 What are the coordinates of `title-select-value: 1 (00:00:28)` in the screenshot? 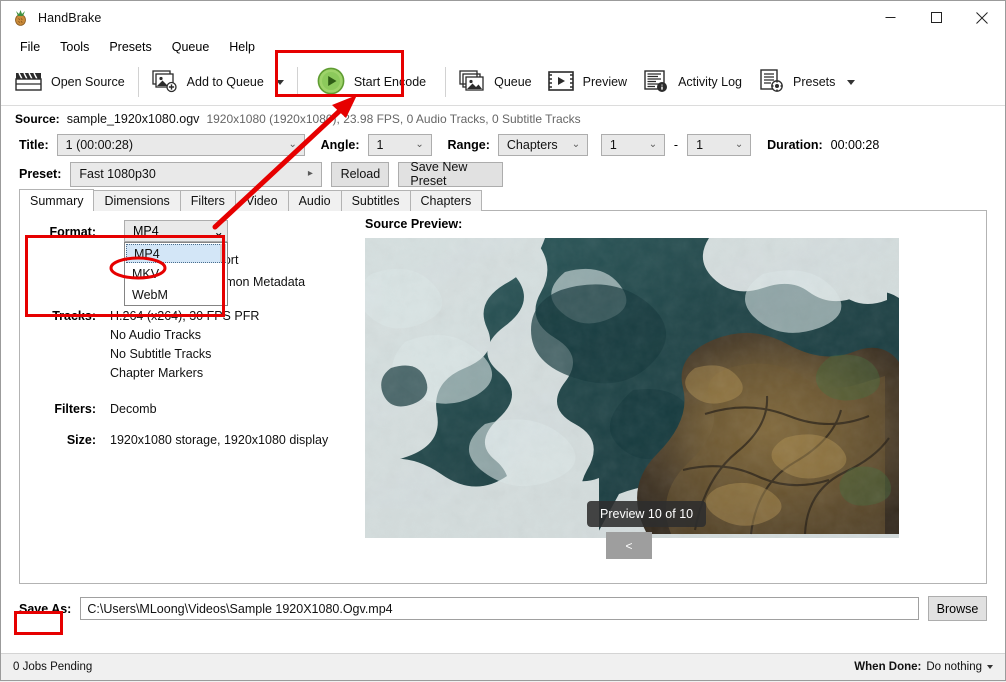 It's located at (99, 145).